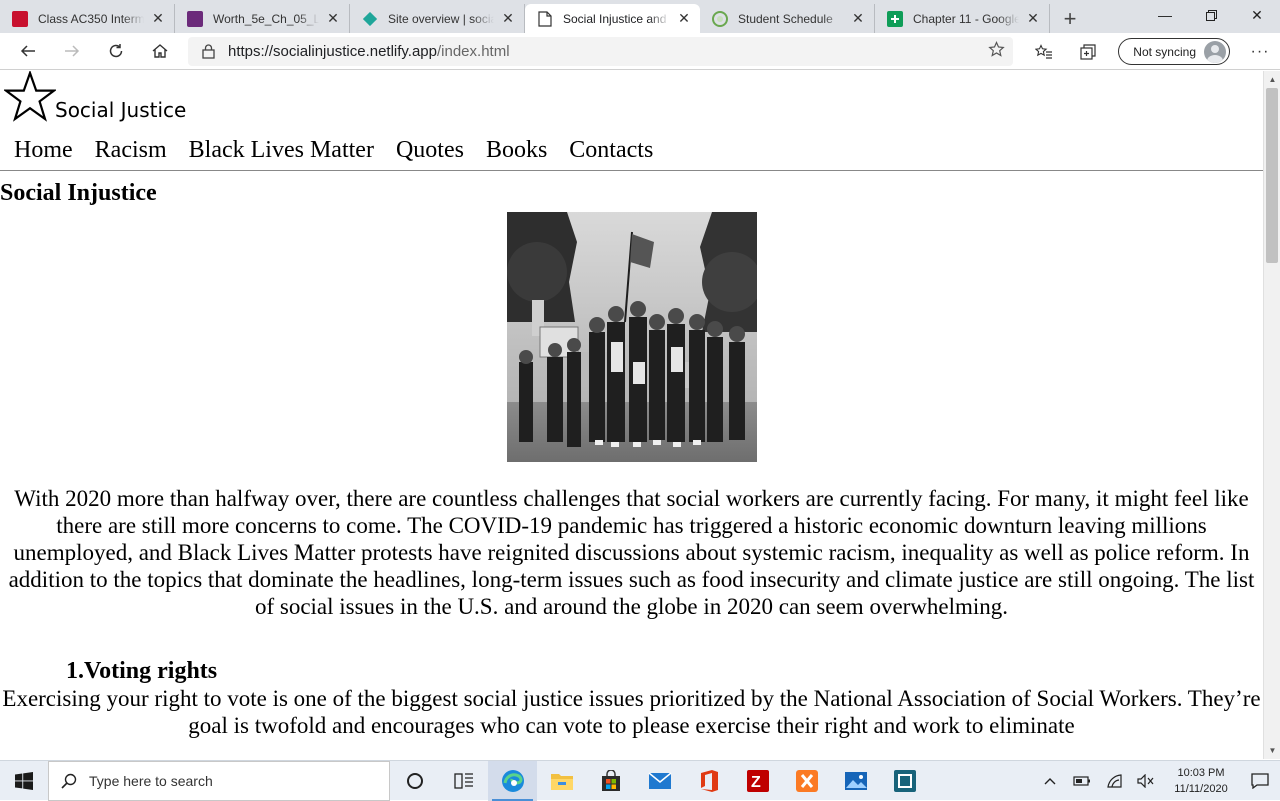  I want to click on mcgraw-favicon-icon, so click(20, 18).